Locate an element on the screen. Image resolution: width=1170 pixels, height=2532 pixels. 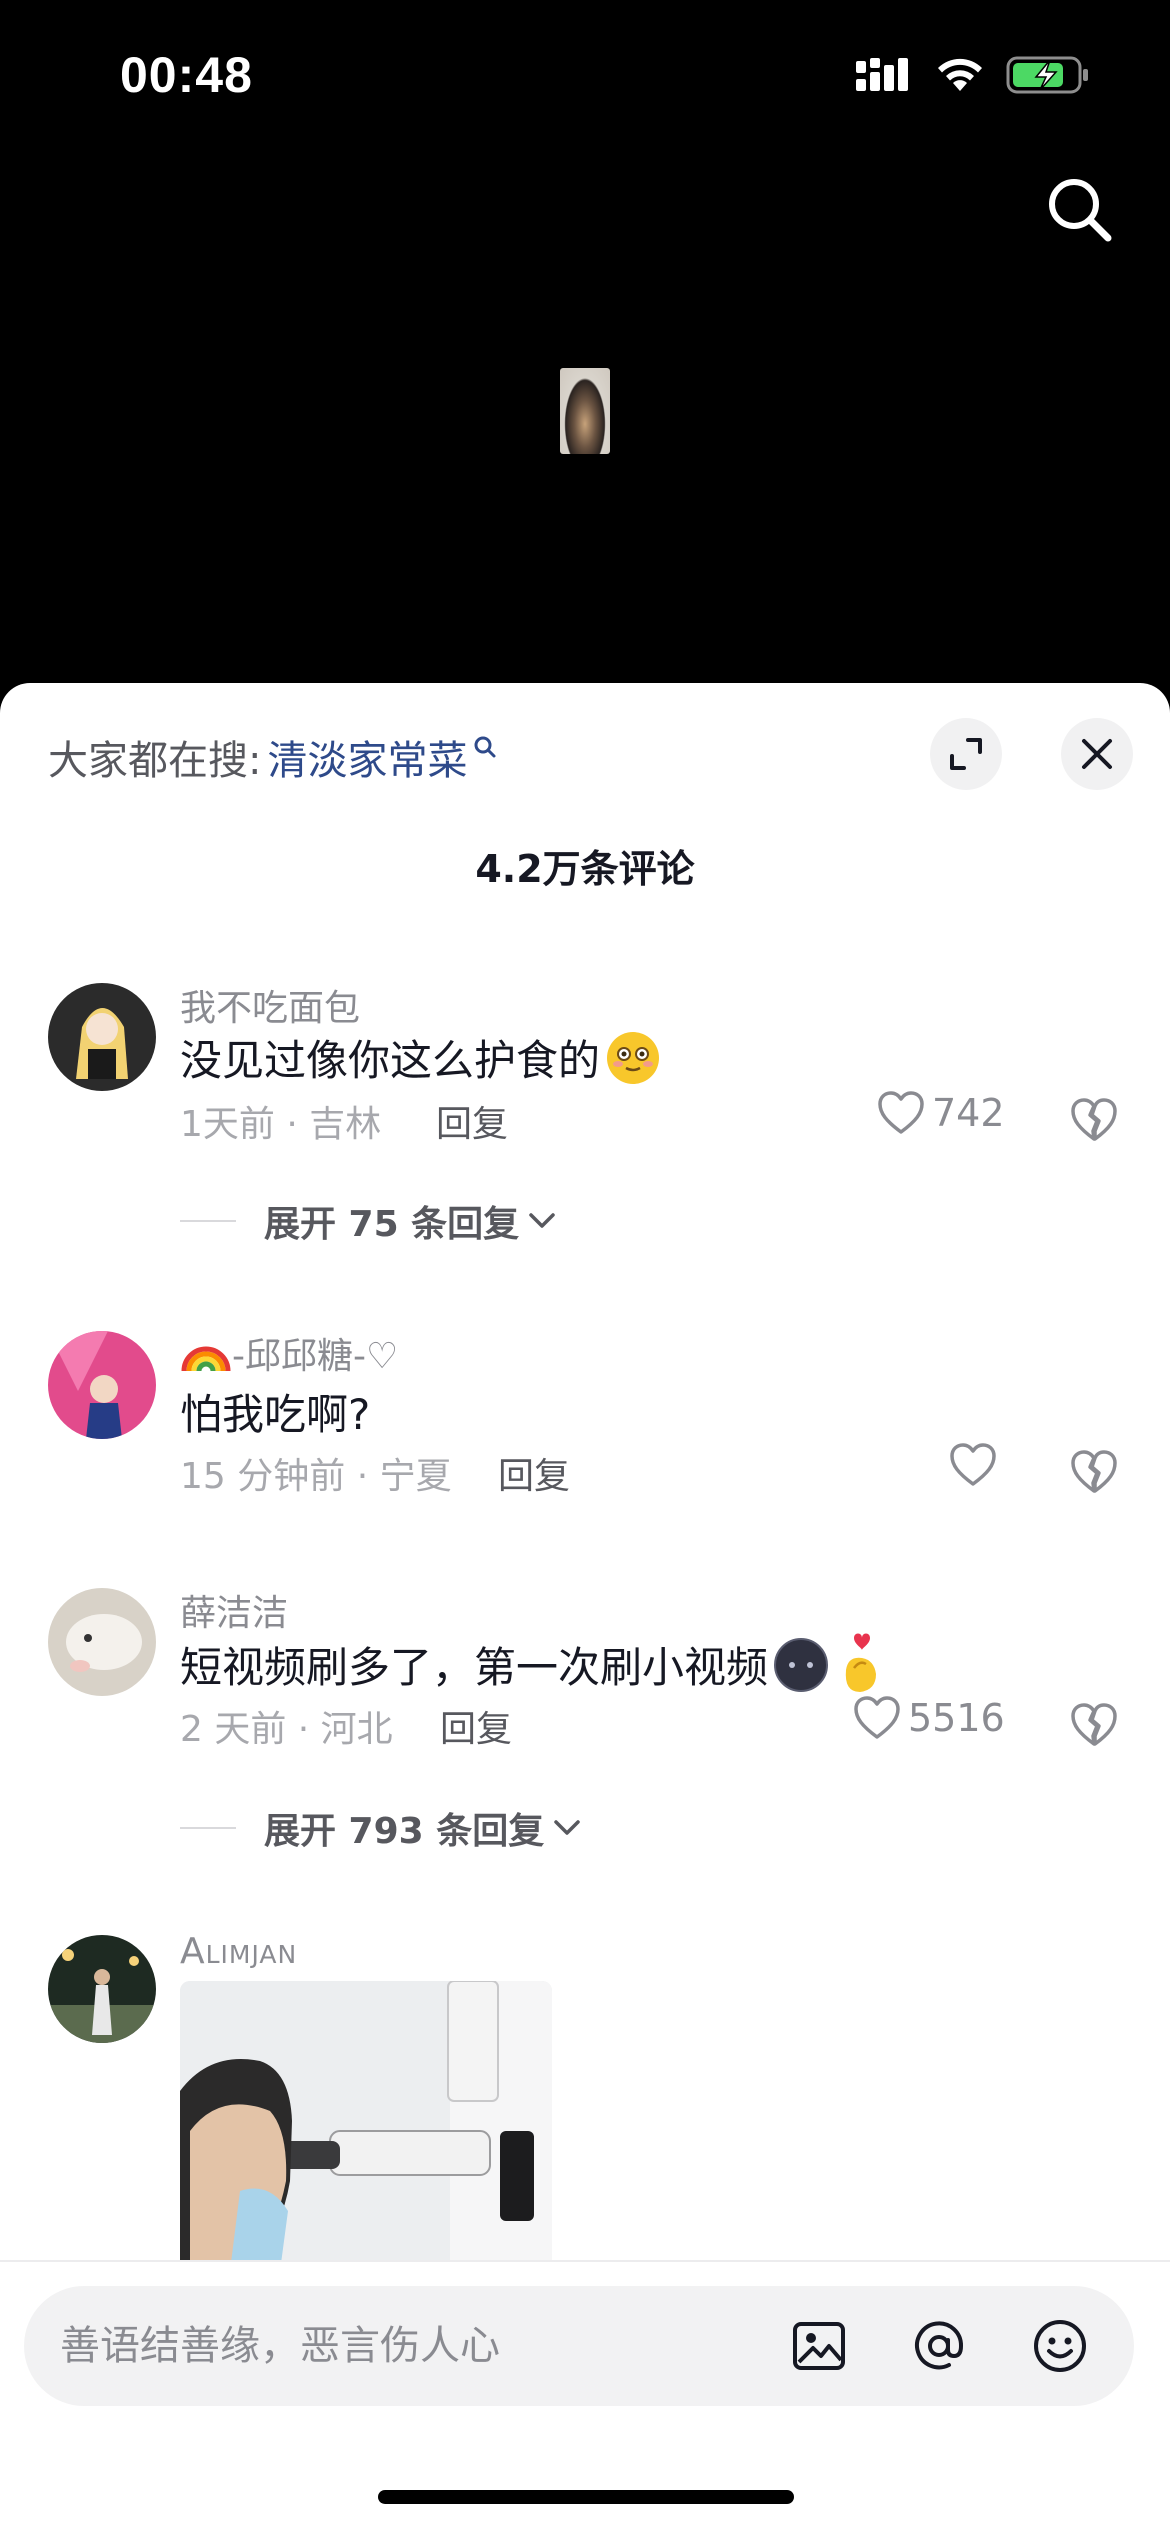
dark-face-emoji-icon is located at coordinates (801, 1665).